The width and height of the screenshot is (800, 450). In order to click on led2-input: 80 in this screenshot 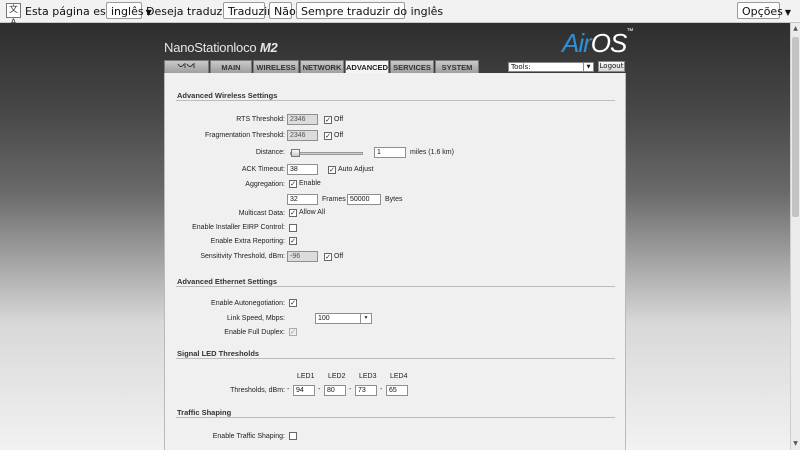, I will do `click(335, 390)`.